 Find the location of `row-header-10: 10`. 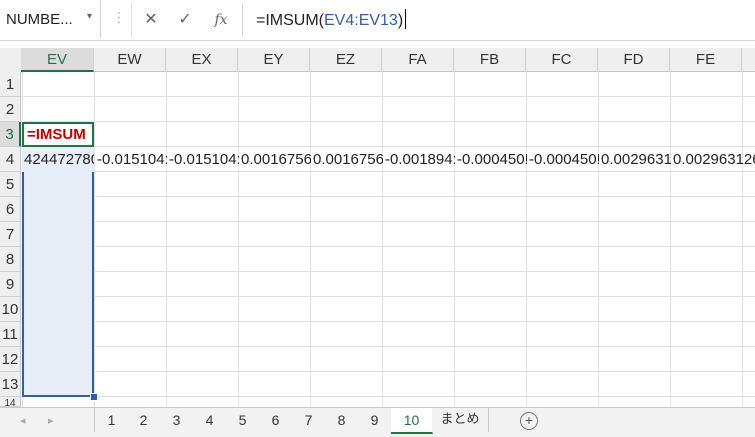

row-header-10: 10 is located at coordinates (10, 309).